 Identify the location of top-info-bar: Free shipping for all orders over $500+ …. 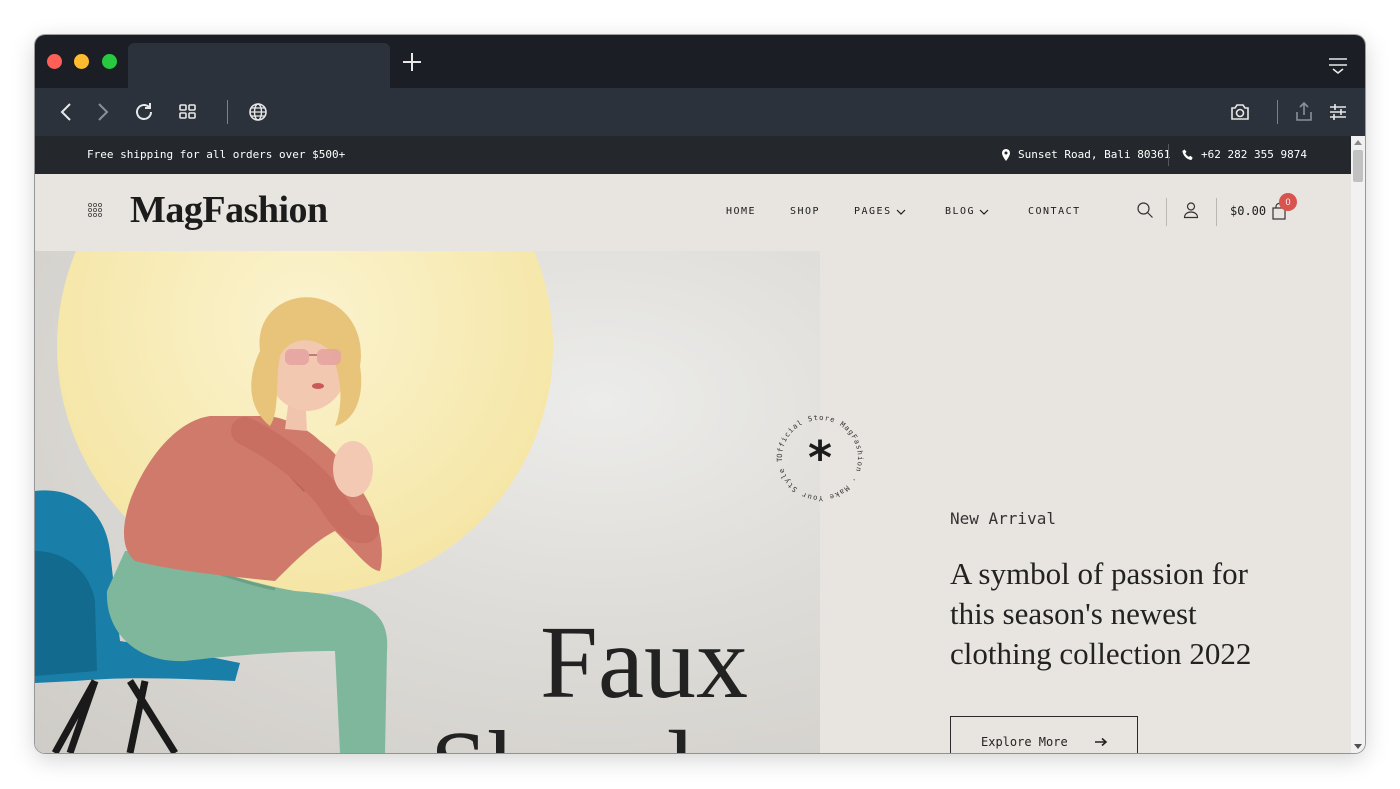
(693, 155).